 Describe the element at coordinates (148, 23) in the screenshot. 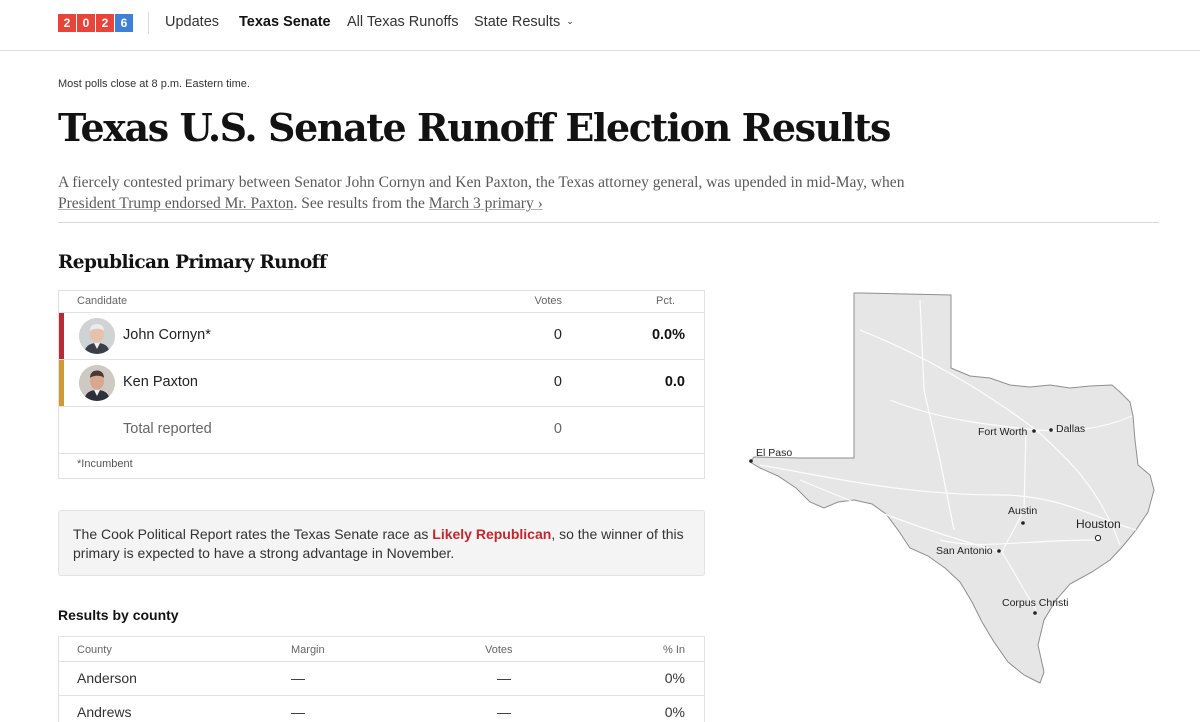

I see `nav-divider` at that location.